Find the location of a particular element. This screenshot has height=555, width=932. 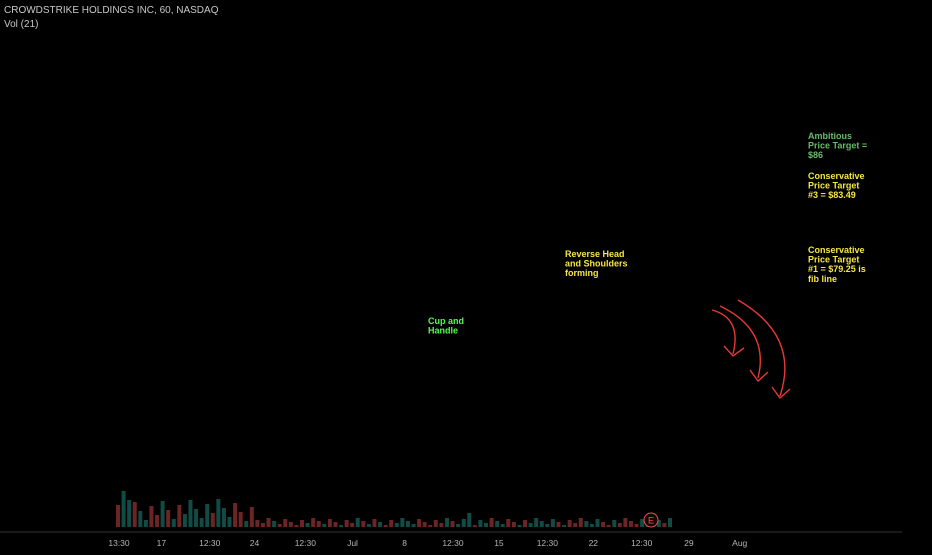

time-tick-label: Jul is located at coordinates (352, 543).